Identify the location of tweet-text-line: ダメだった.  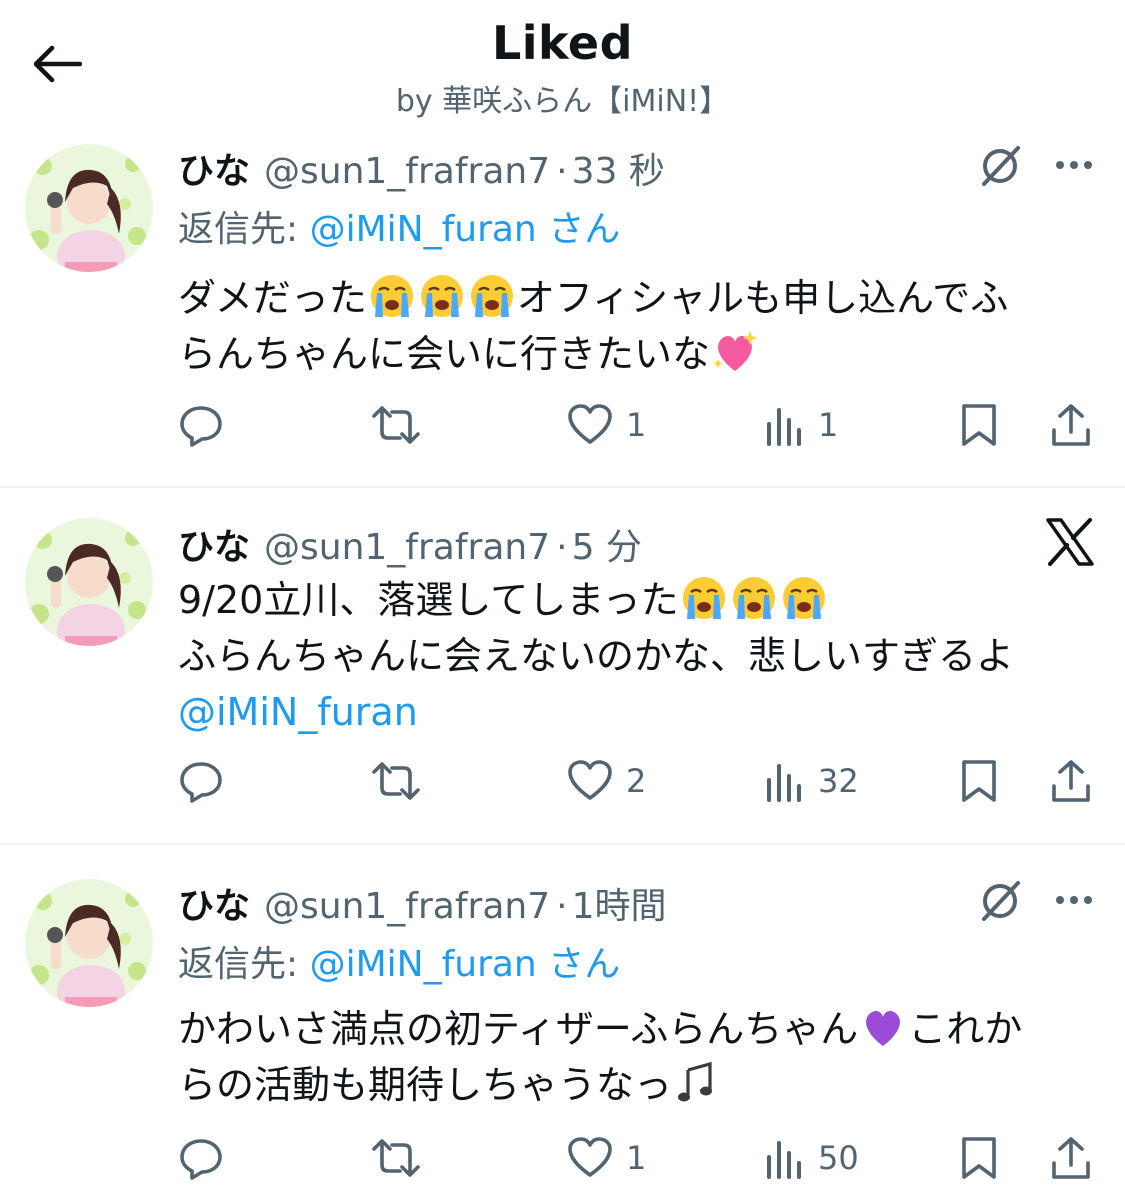
(272, 298).